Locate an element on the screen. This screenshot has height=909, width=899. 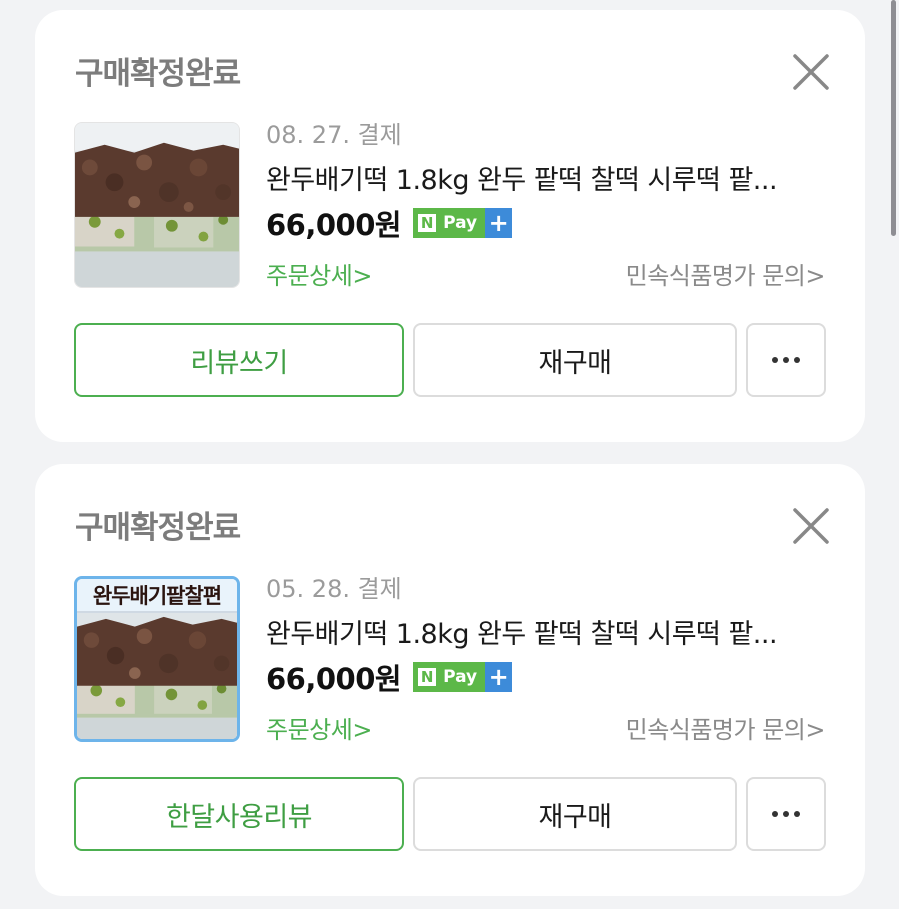
payment-date: 08. 27. 결제 is located at coordinates (334, 135).